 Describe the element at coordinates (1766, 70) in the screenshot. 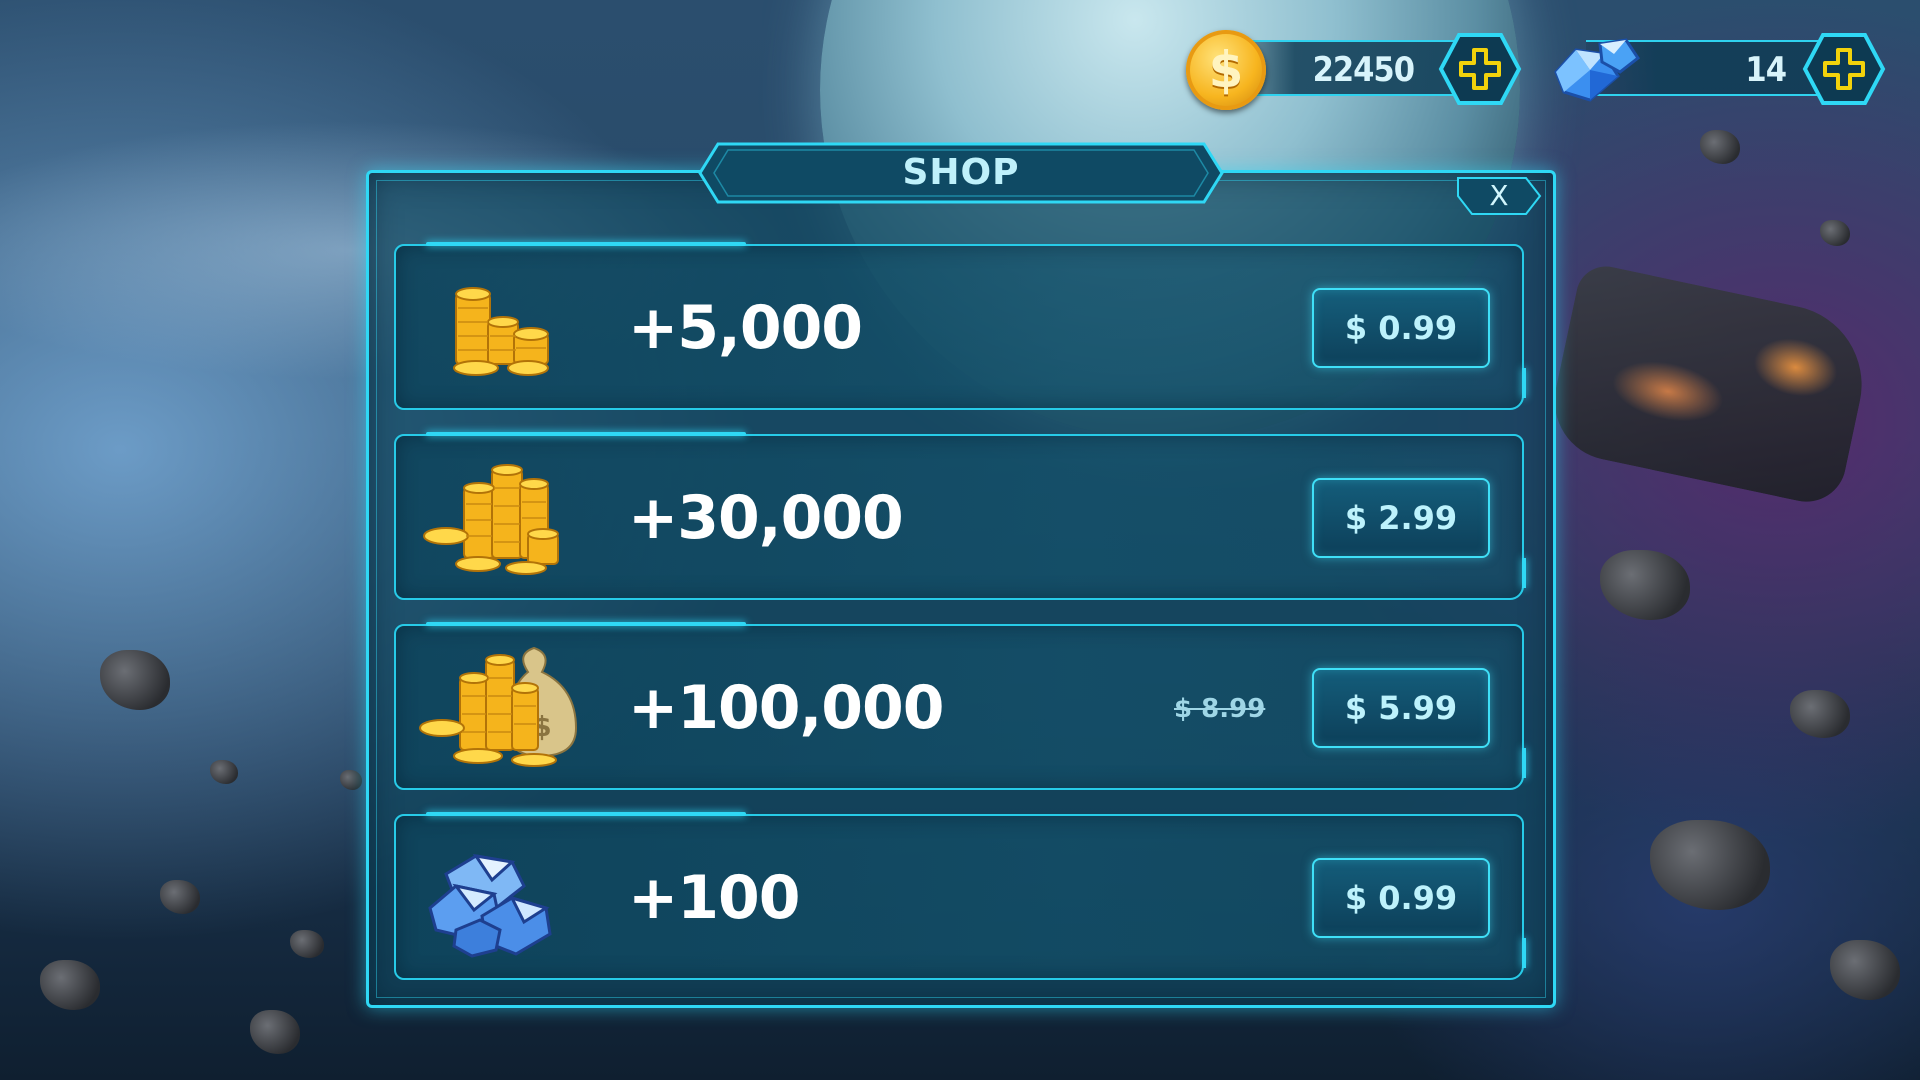

I see `gem-count: 14` at that location.